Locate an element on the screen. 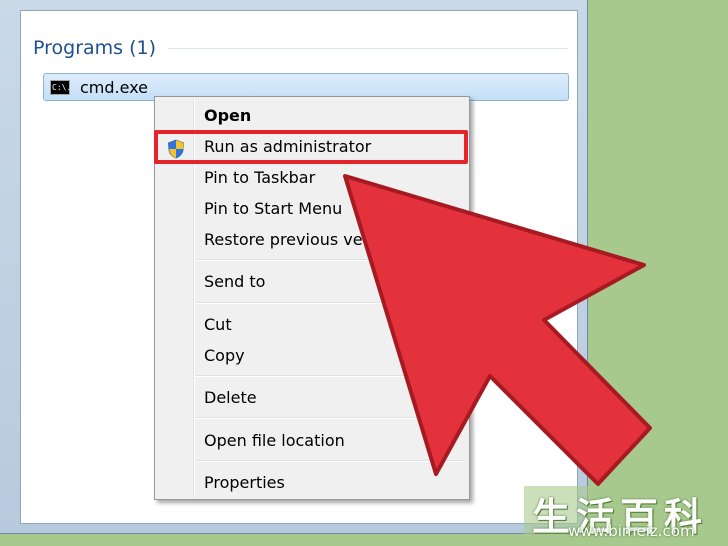 This screenshot has width=728, height=546. watermark: 生活百科 www.bimeiz.com is located at coordinates (626, 516).